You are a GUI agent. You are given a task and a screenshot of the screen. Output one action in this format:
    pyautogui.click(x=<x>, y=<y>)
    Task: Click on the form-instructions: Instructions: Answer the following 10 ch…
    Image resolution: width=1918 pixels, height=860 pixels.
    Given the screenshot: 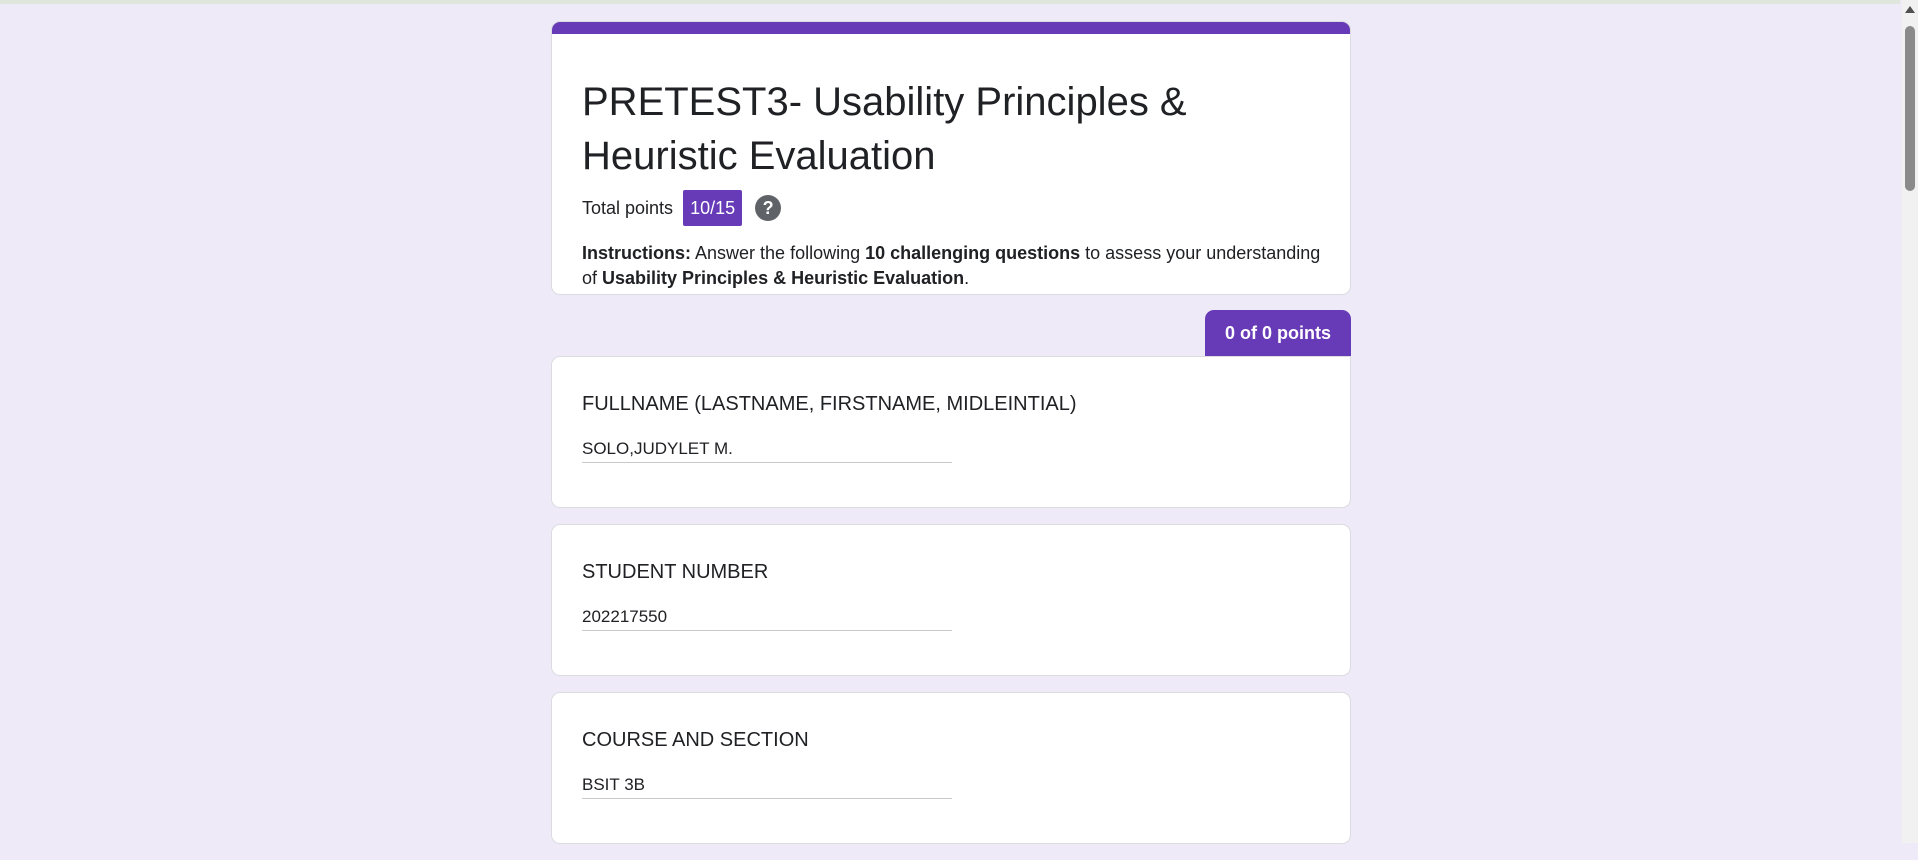 What is the action you would take?
    pyautogui.click(x=954, y=266)
    